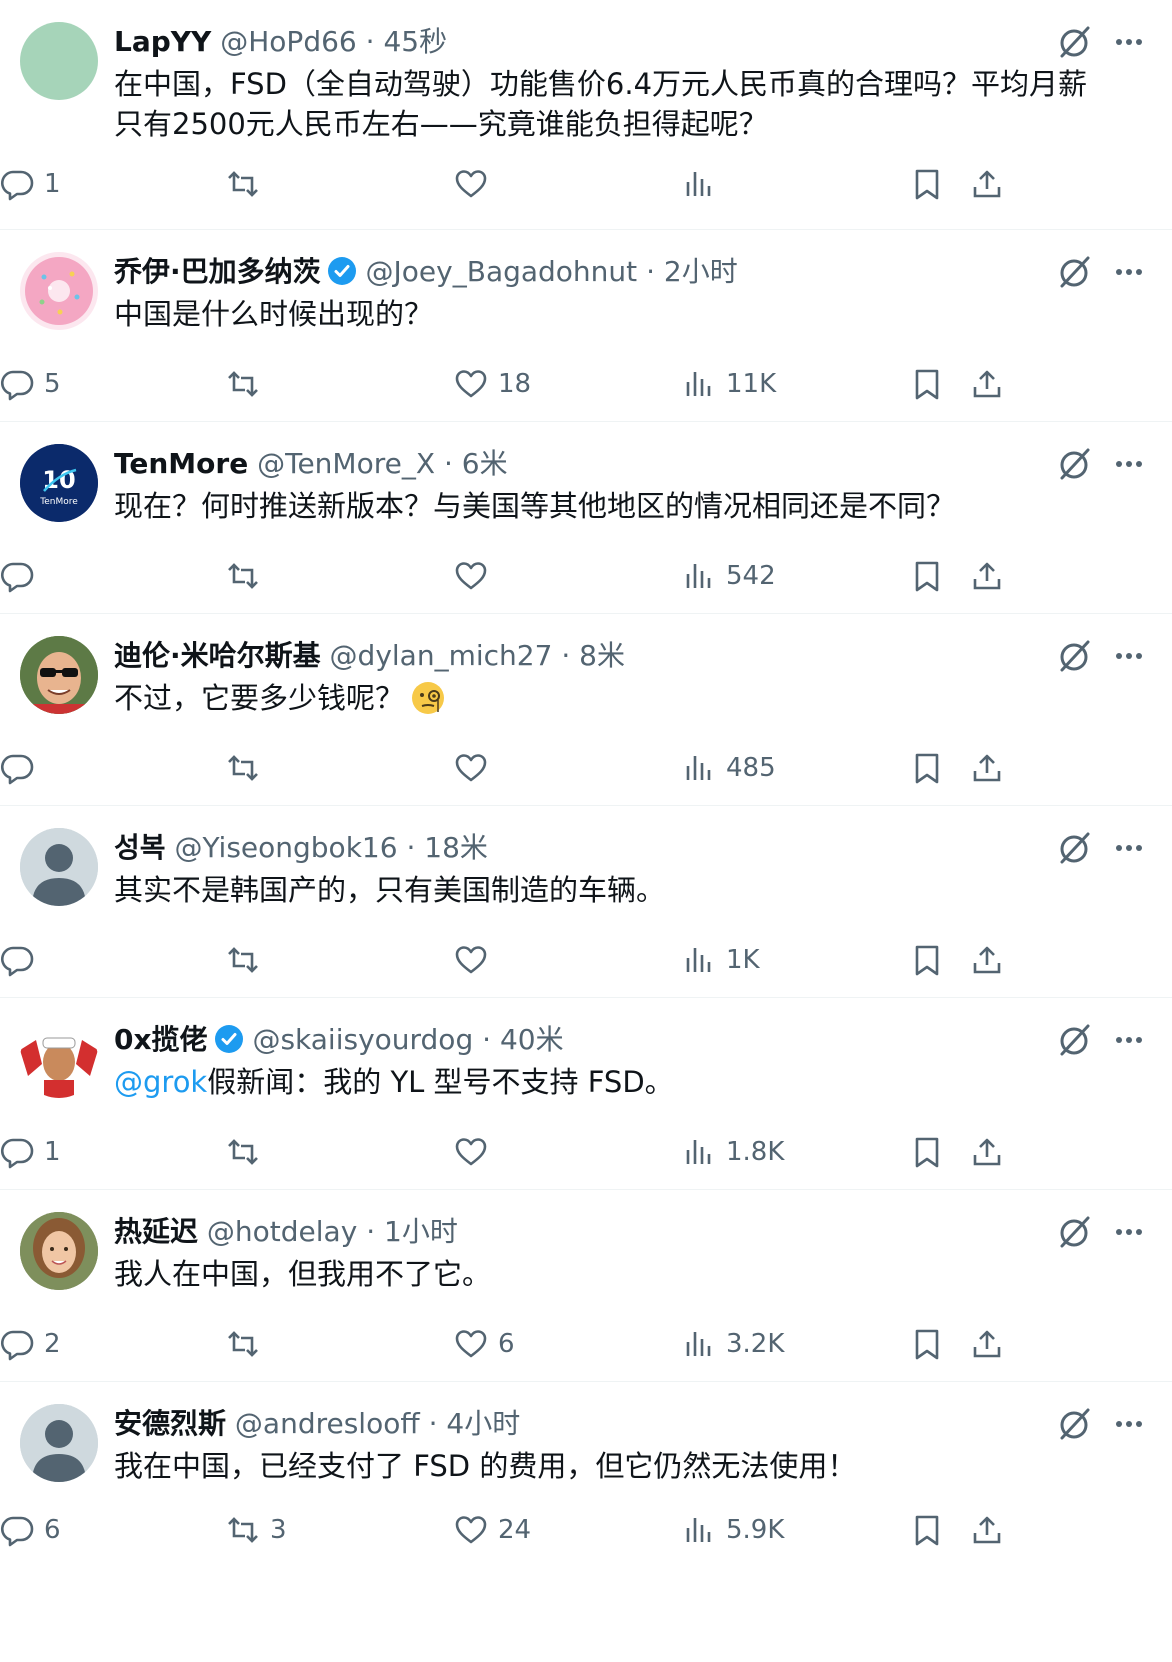 This screenshot has height=1662, width=1172. I want to click on timestamp: 18米, so click(456, 847).